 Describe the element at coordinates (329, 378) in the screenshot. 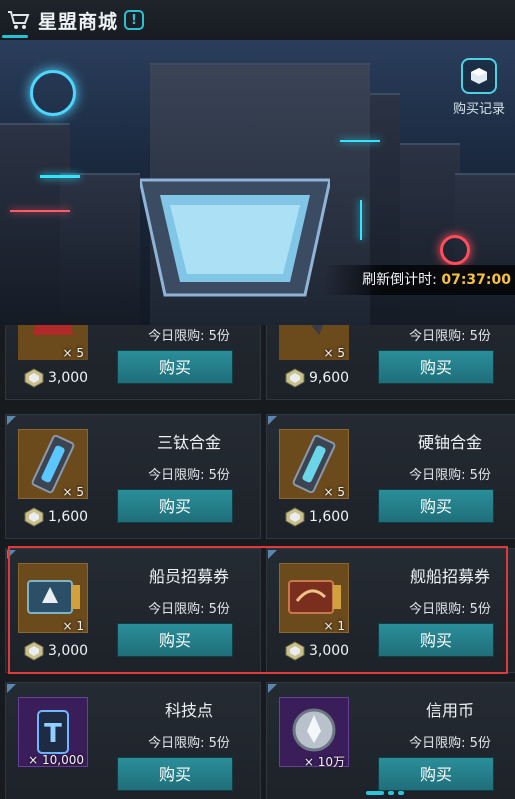

I see `price-value: 9,600` at that location.